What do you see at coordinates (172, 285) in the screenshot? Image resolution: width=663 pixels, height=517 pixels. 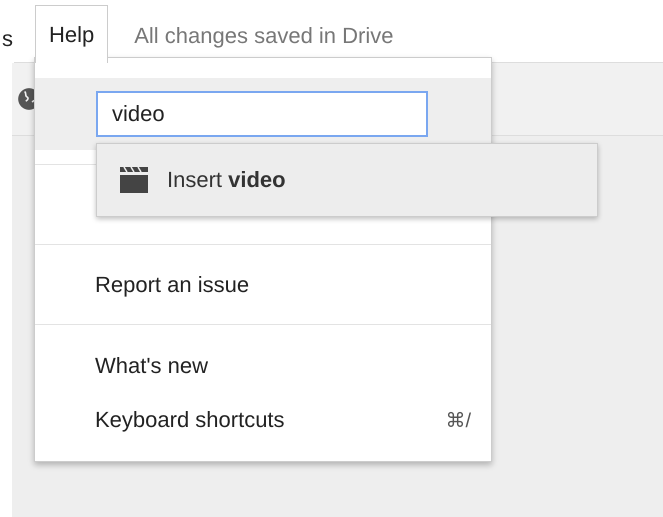 I see `menu-item-label: Report an issue` at bounding box center [172, 285].